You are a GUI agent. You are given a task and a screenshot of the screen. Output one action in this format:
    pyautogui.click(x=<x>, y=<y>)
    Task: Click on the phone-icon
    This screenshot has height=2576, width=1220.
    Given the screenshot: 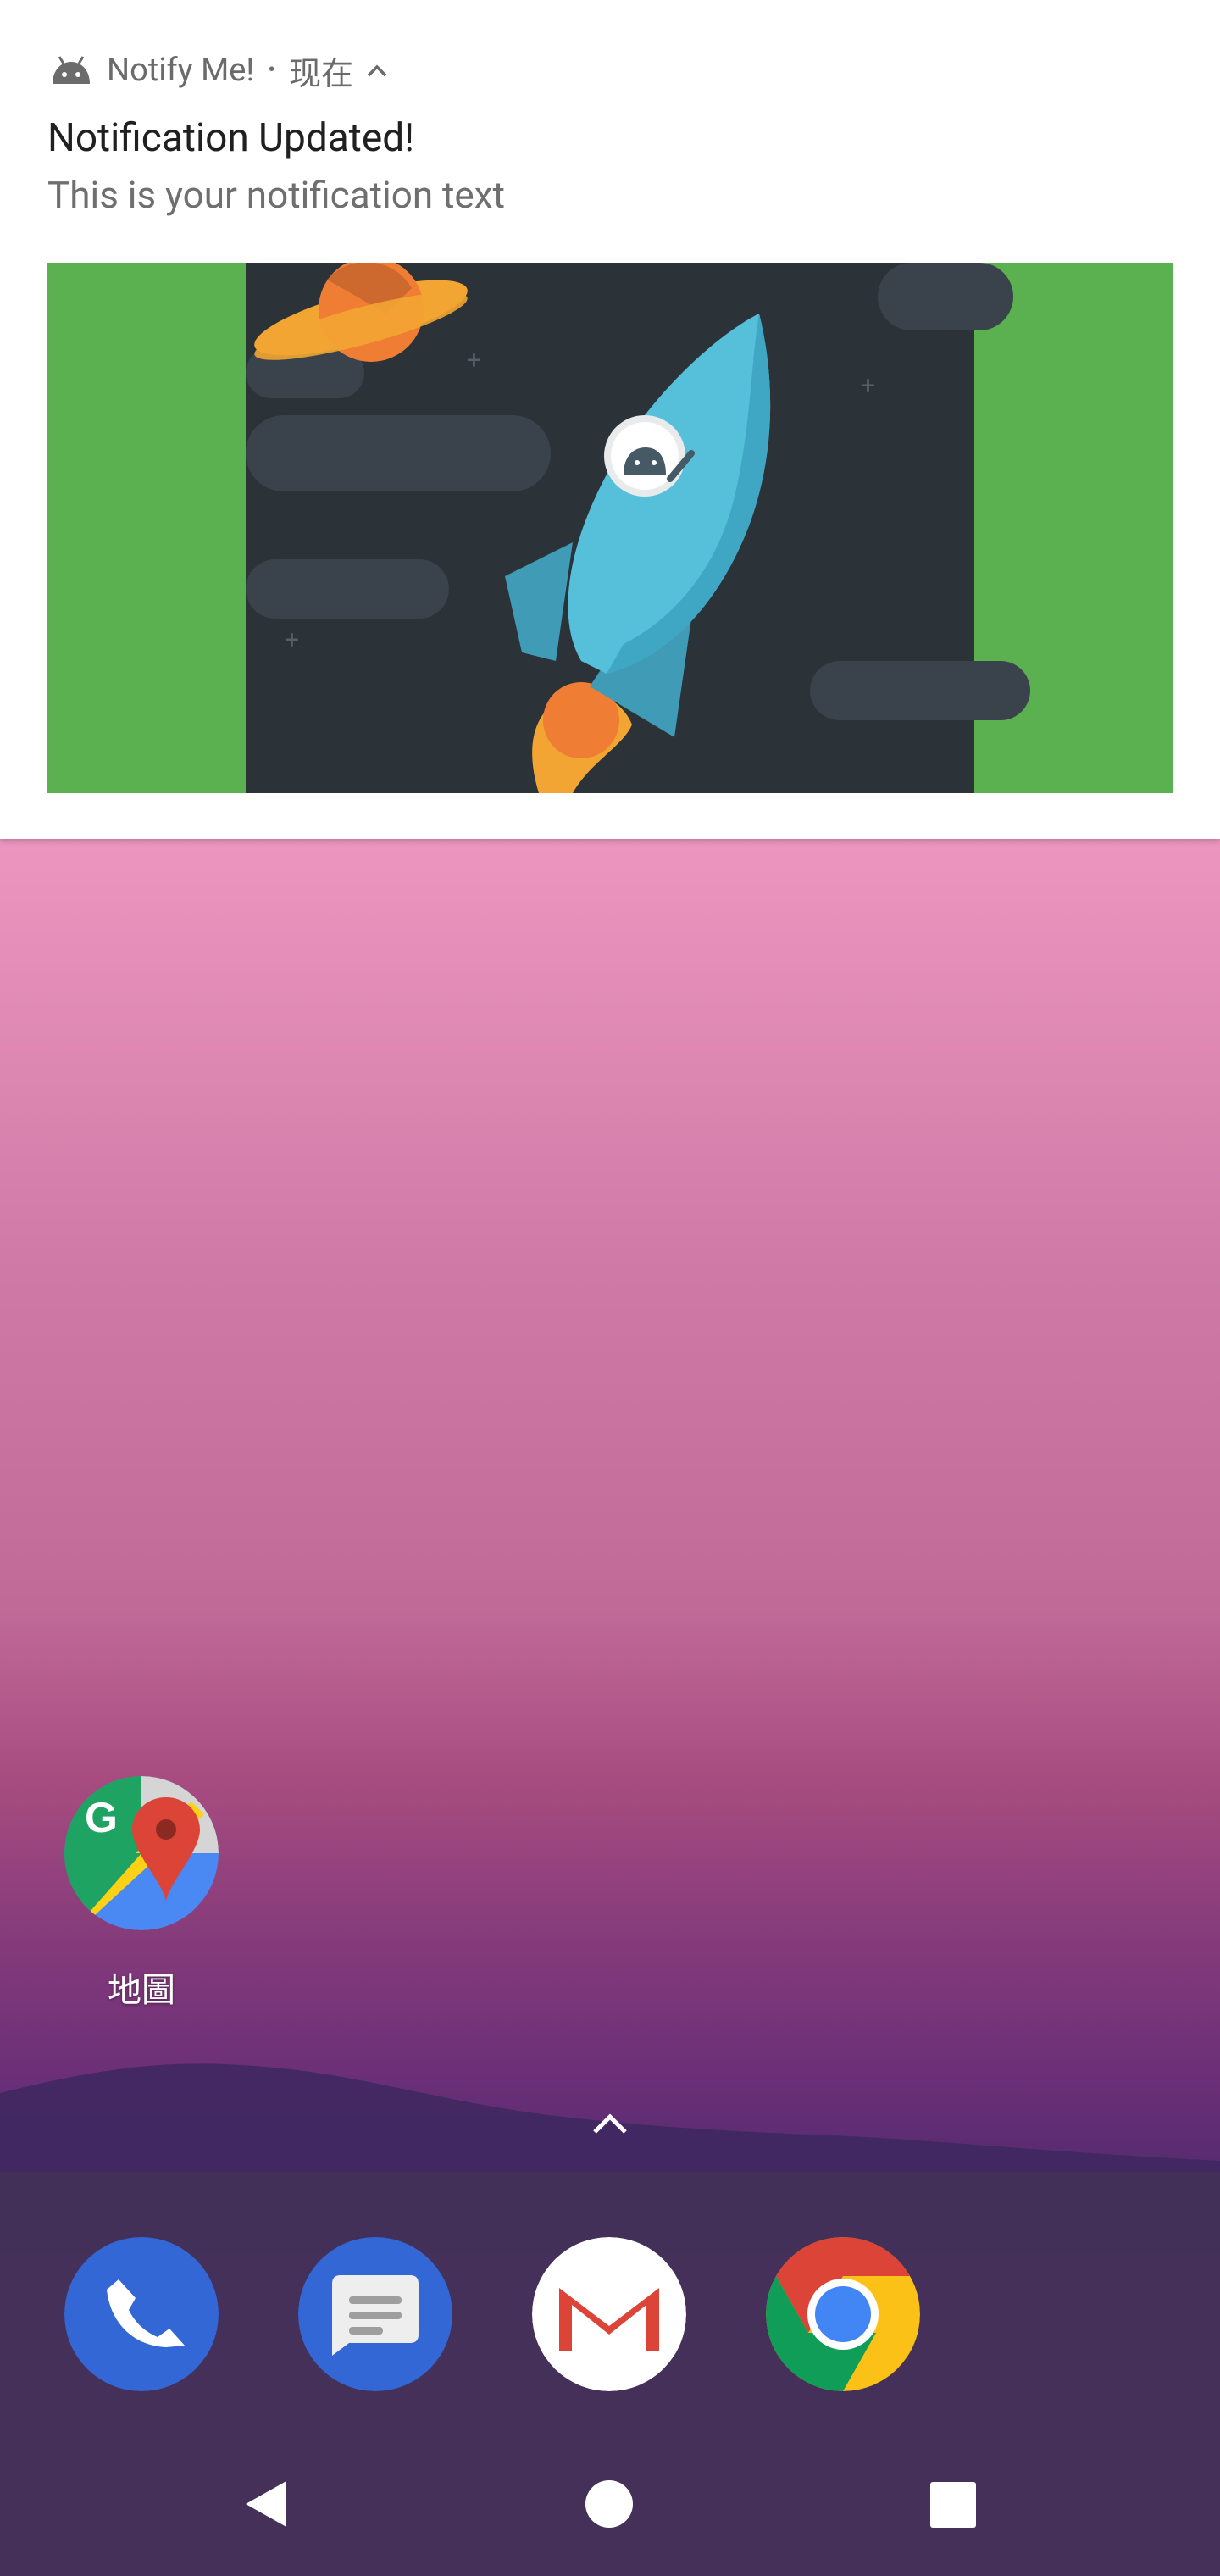 What is the action you would take?
    pyautogui.click(x=141, y=2314)
    